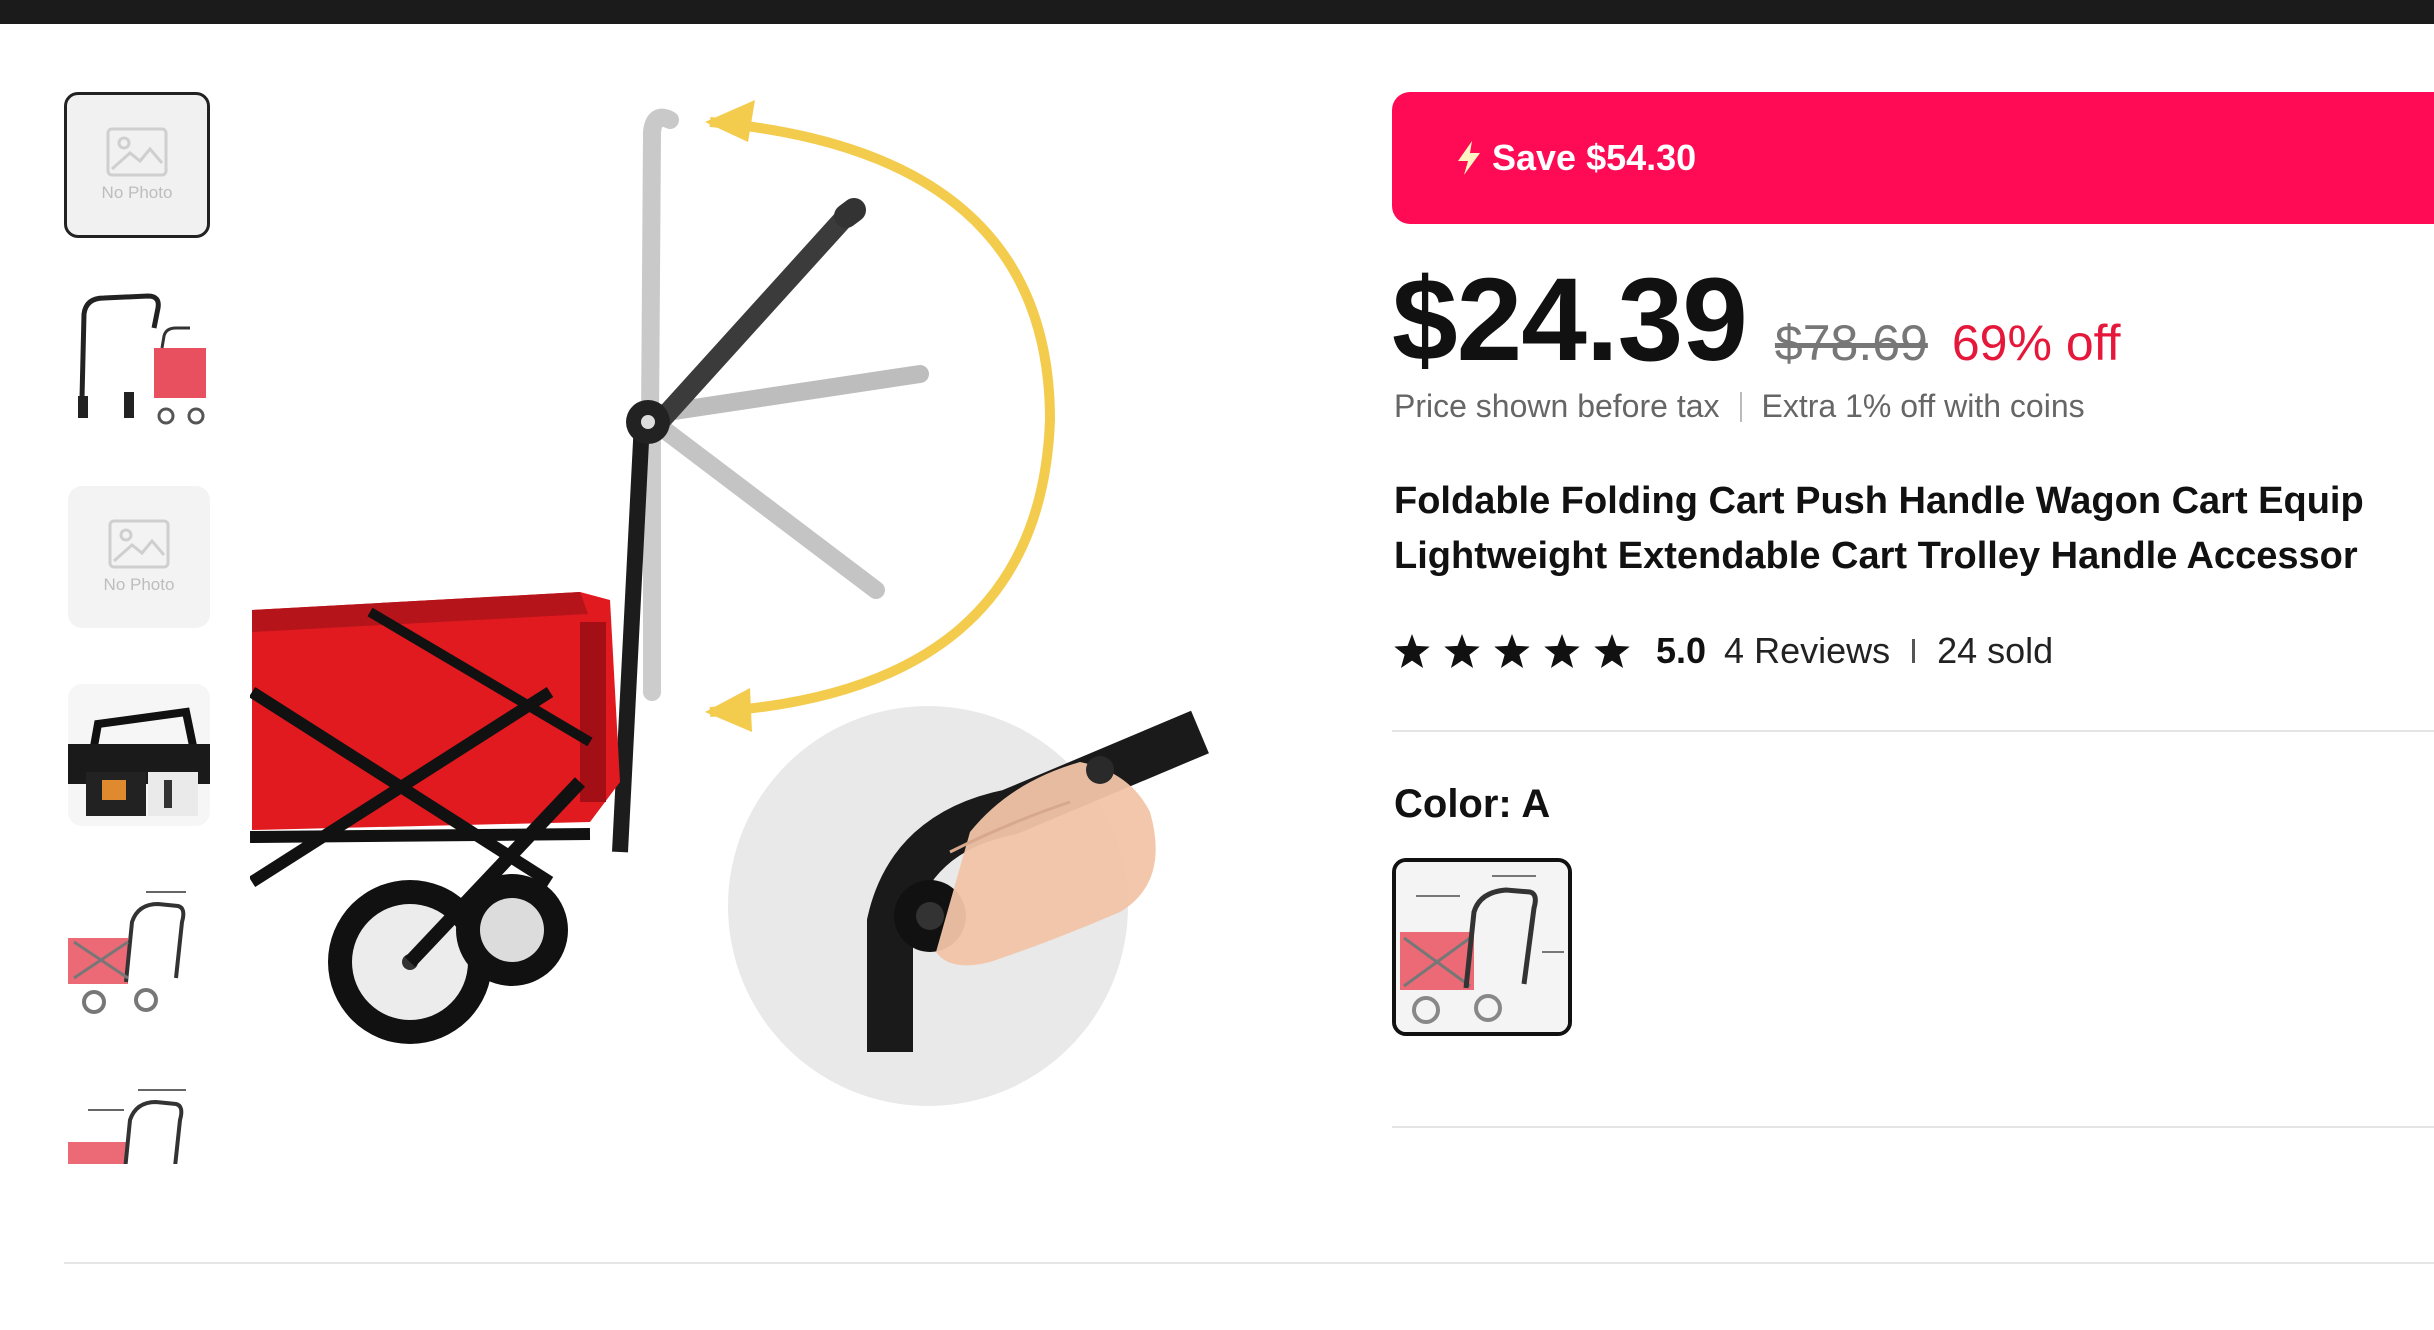 The width and height of the screenshot is (2434, 1330). Describe the element at coordinates (1557, 406) in the screenshot. I see `tax-note: Price shown before tax` at that location.